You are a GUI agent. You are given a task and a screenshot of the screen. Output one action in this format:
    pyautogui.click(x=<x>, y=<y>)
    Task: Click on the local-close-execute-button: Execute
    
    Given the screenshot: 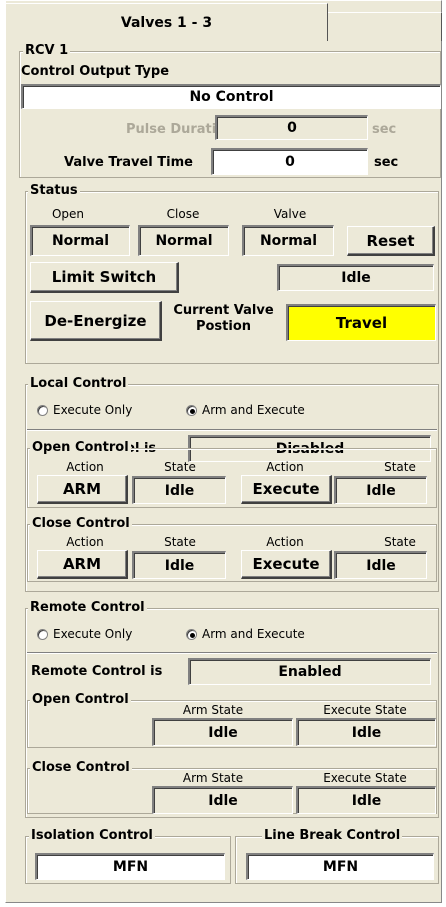 What is the action you would take?
    pyautogui.click(x=286, y=564)
    